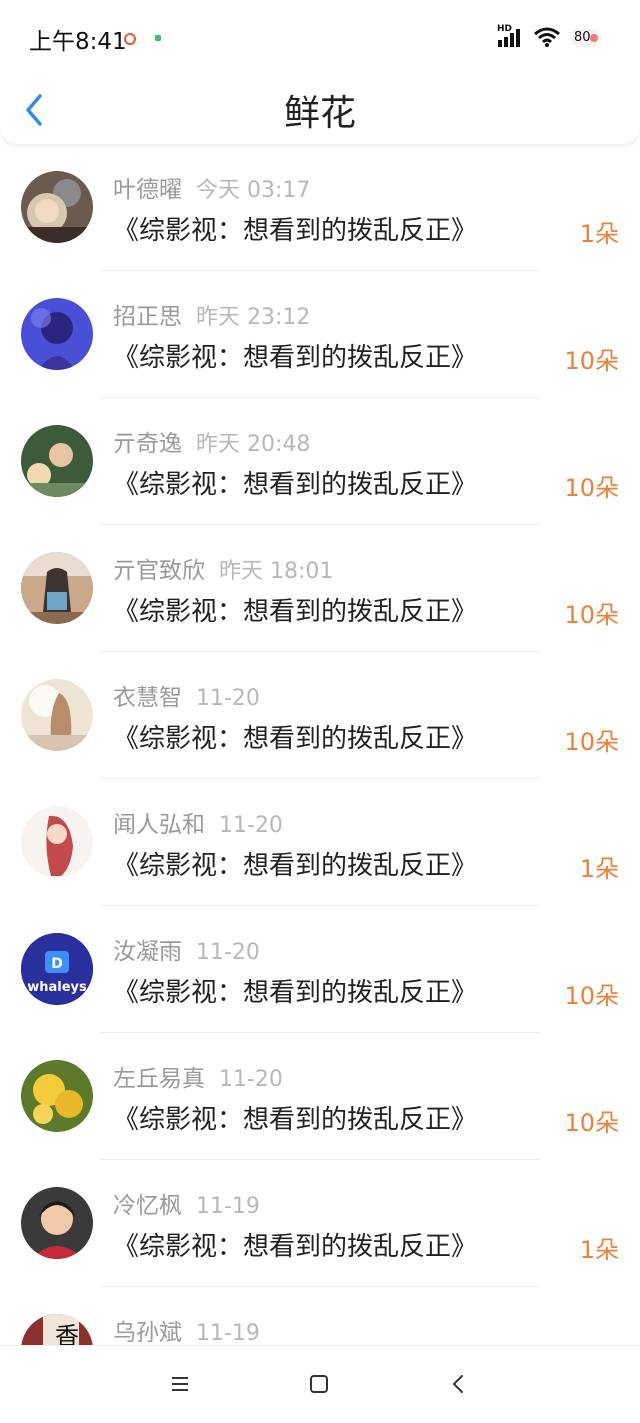  I want to click on gift-time: 昨天 18:01, so click(276, 571).